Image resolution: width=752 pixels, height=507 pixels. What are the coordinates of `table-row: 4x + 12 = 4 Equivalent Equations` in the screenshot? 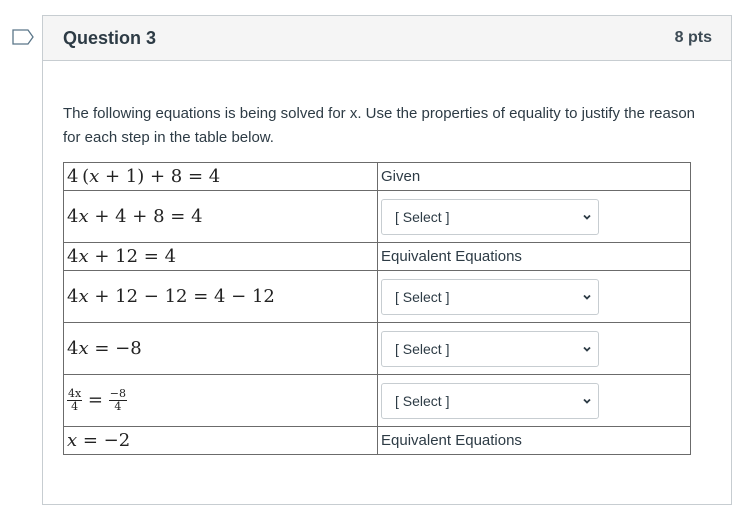 It's located at (377, 256).